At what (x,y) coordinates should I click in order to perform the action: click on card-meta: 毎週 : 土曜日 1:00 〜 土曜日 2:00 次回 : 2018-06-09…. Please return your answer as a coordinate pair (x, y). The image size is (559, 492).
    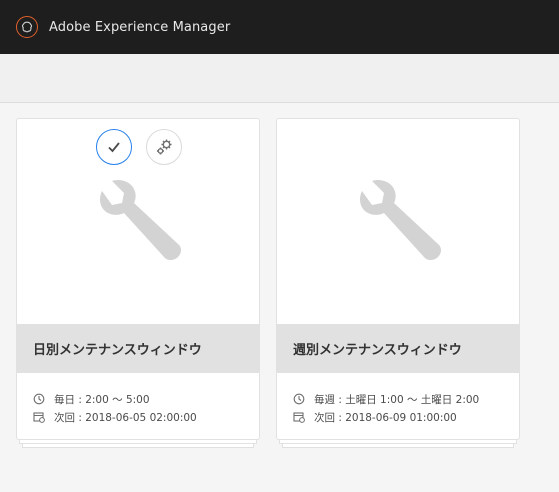
    Looking at the image, I should click on (386, 408).